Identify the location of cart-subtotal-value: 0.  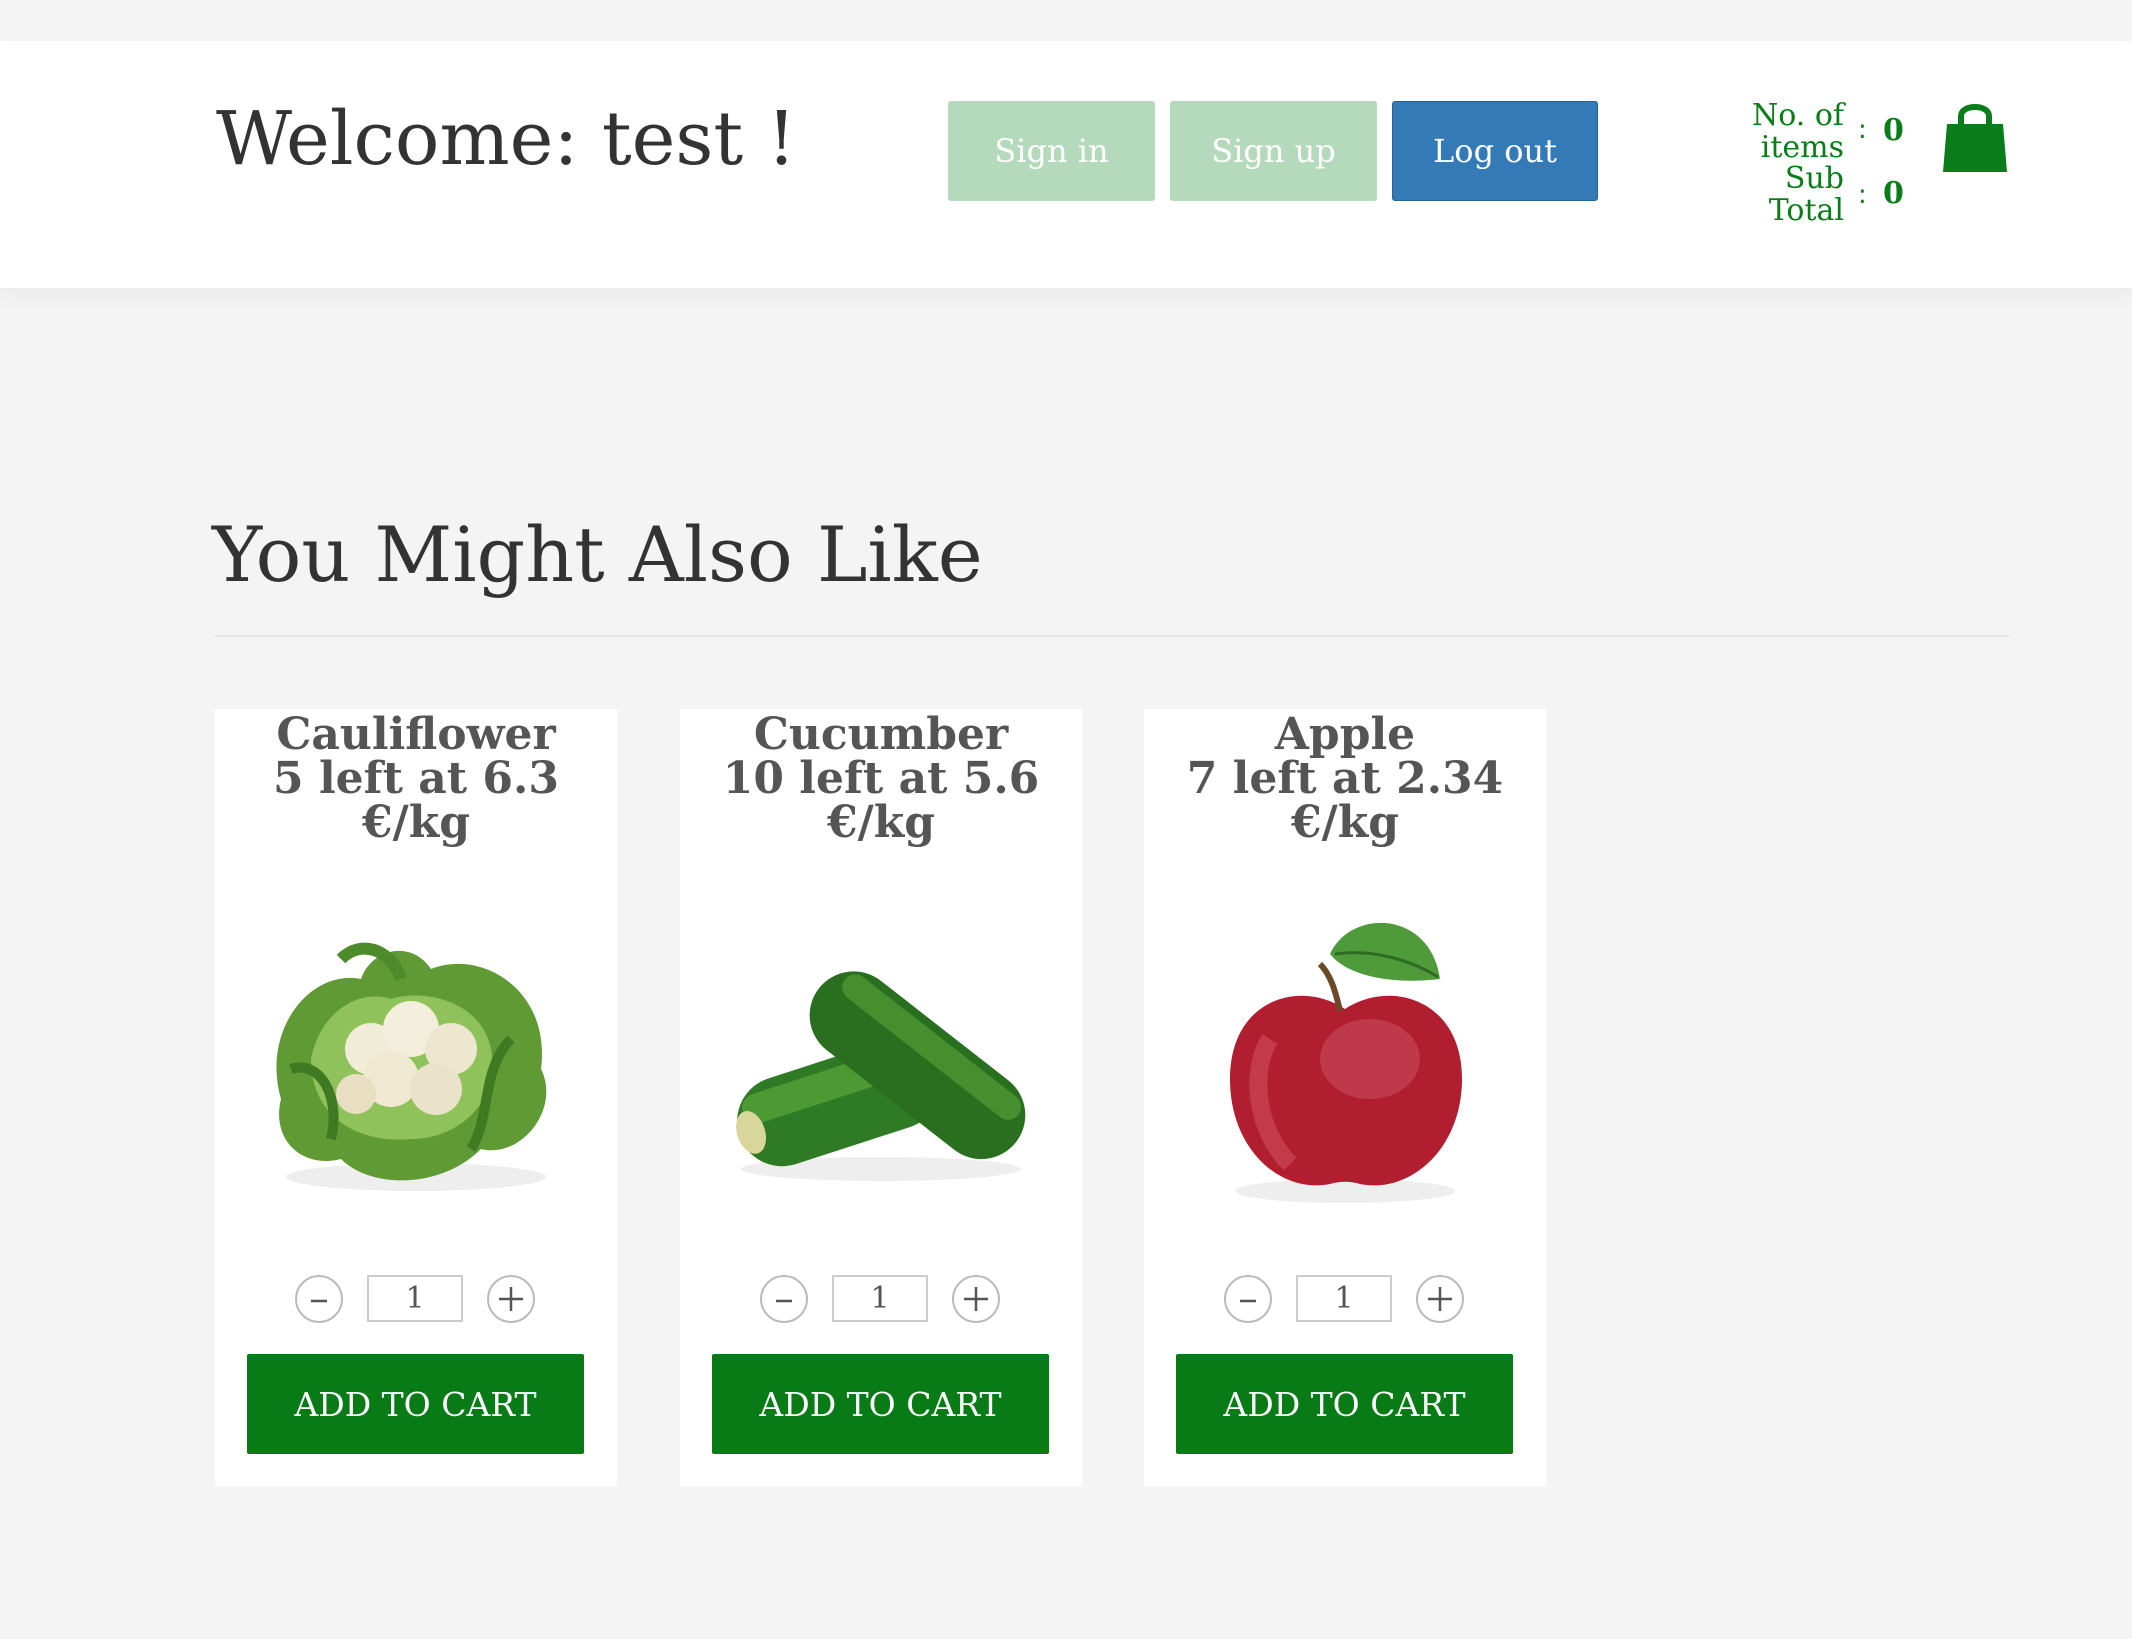
(1893, 193).